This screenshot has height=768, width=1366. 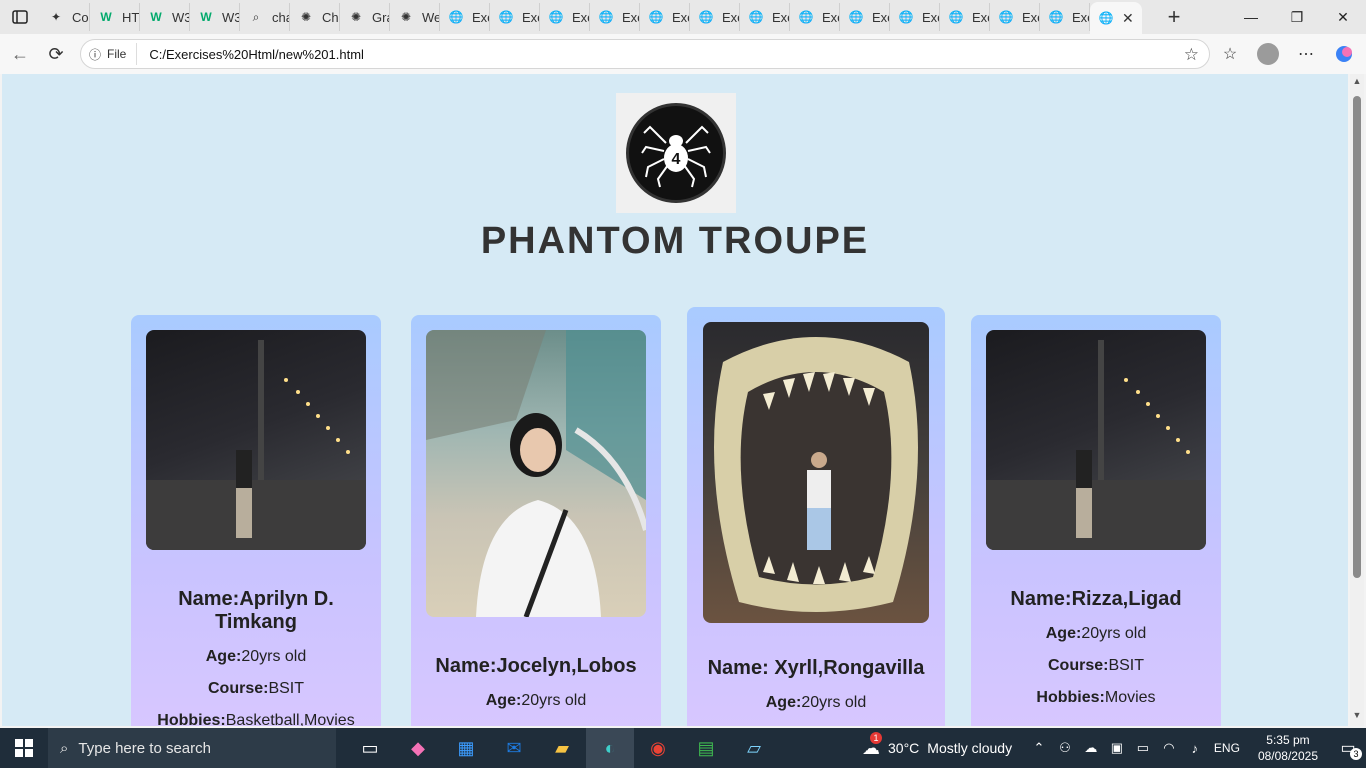 I want to click on tab-actions-icon, so click(x=20, y=17).